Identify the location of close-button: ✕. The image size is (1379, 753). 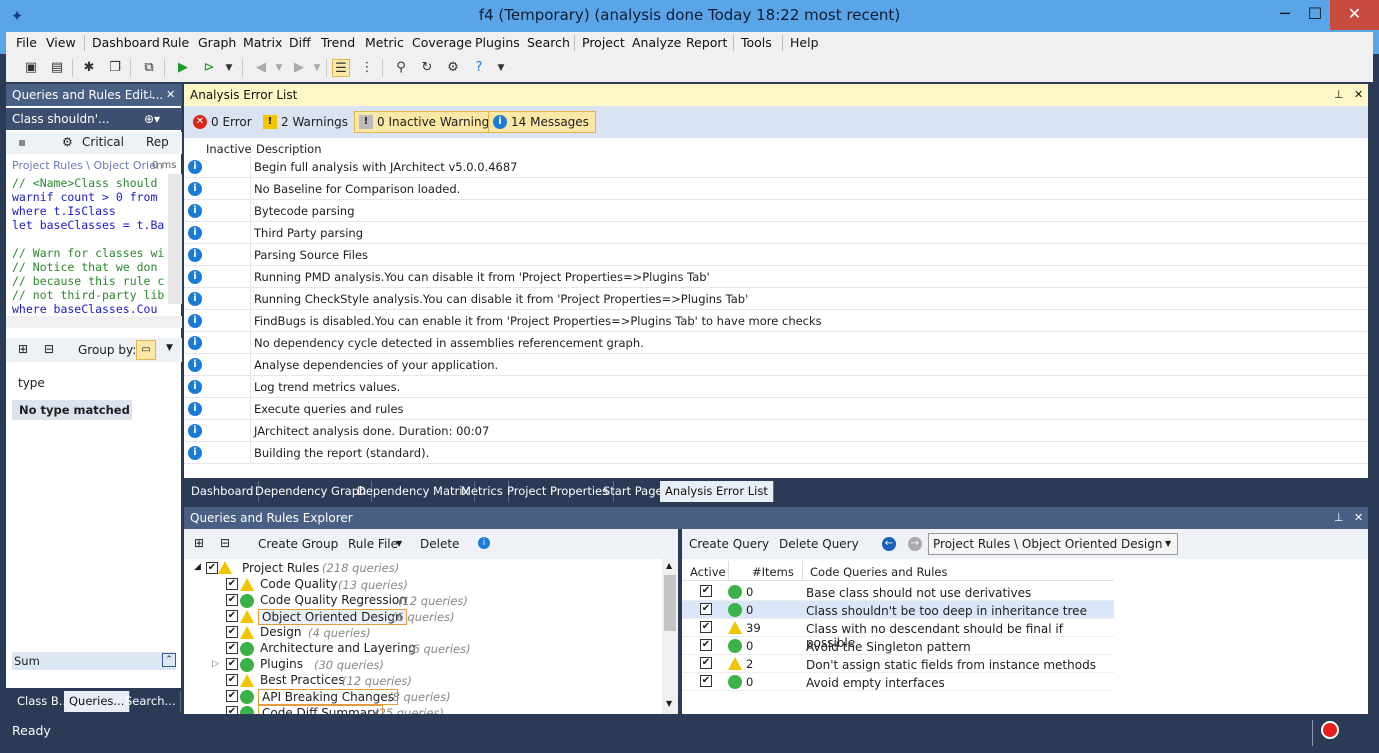
(1354, 15).